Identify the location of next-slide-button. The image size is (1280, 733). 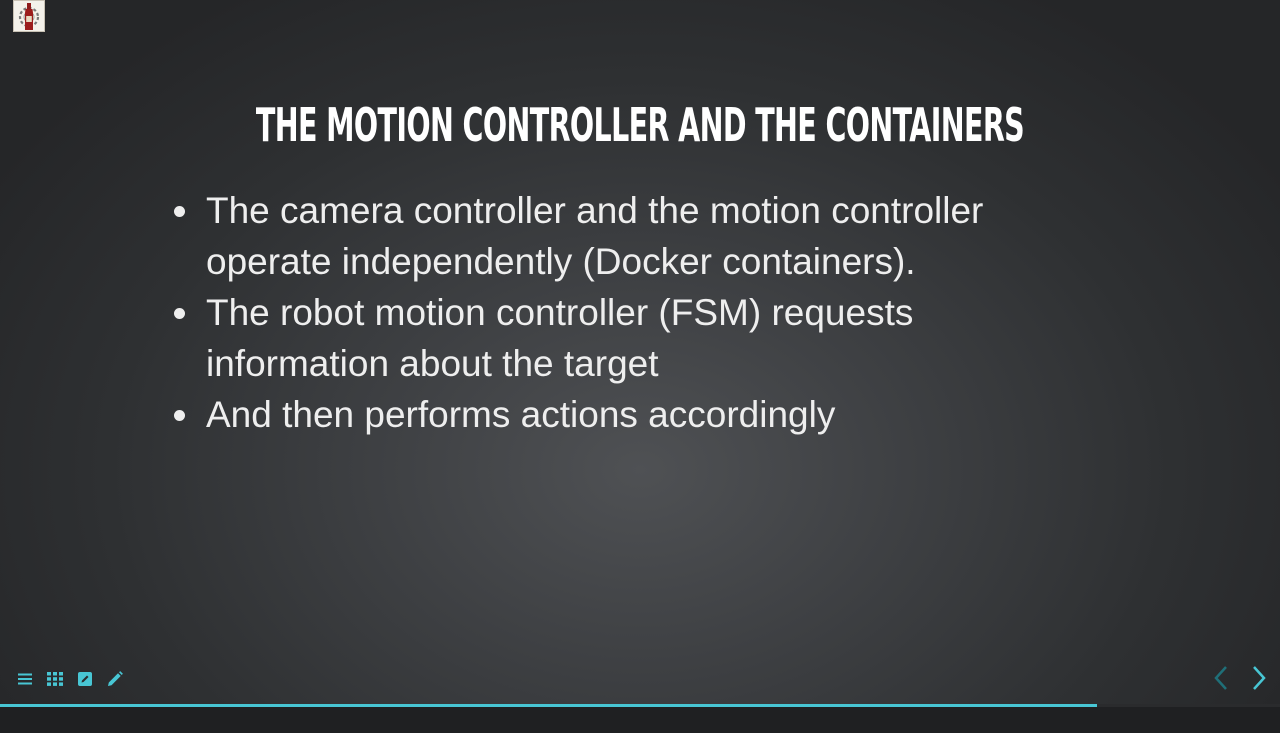
(1259, 678).